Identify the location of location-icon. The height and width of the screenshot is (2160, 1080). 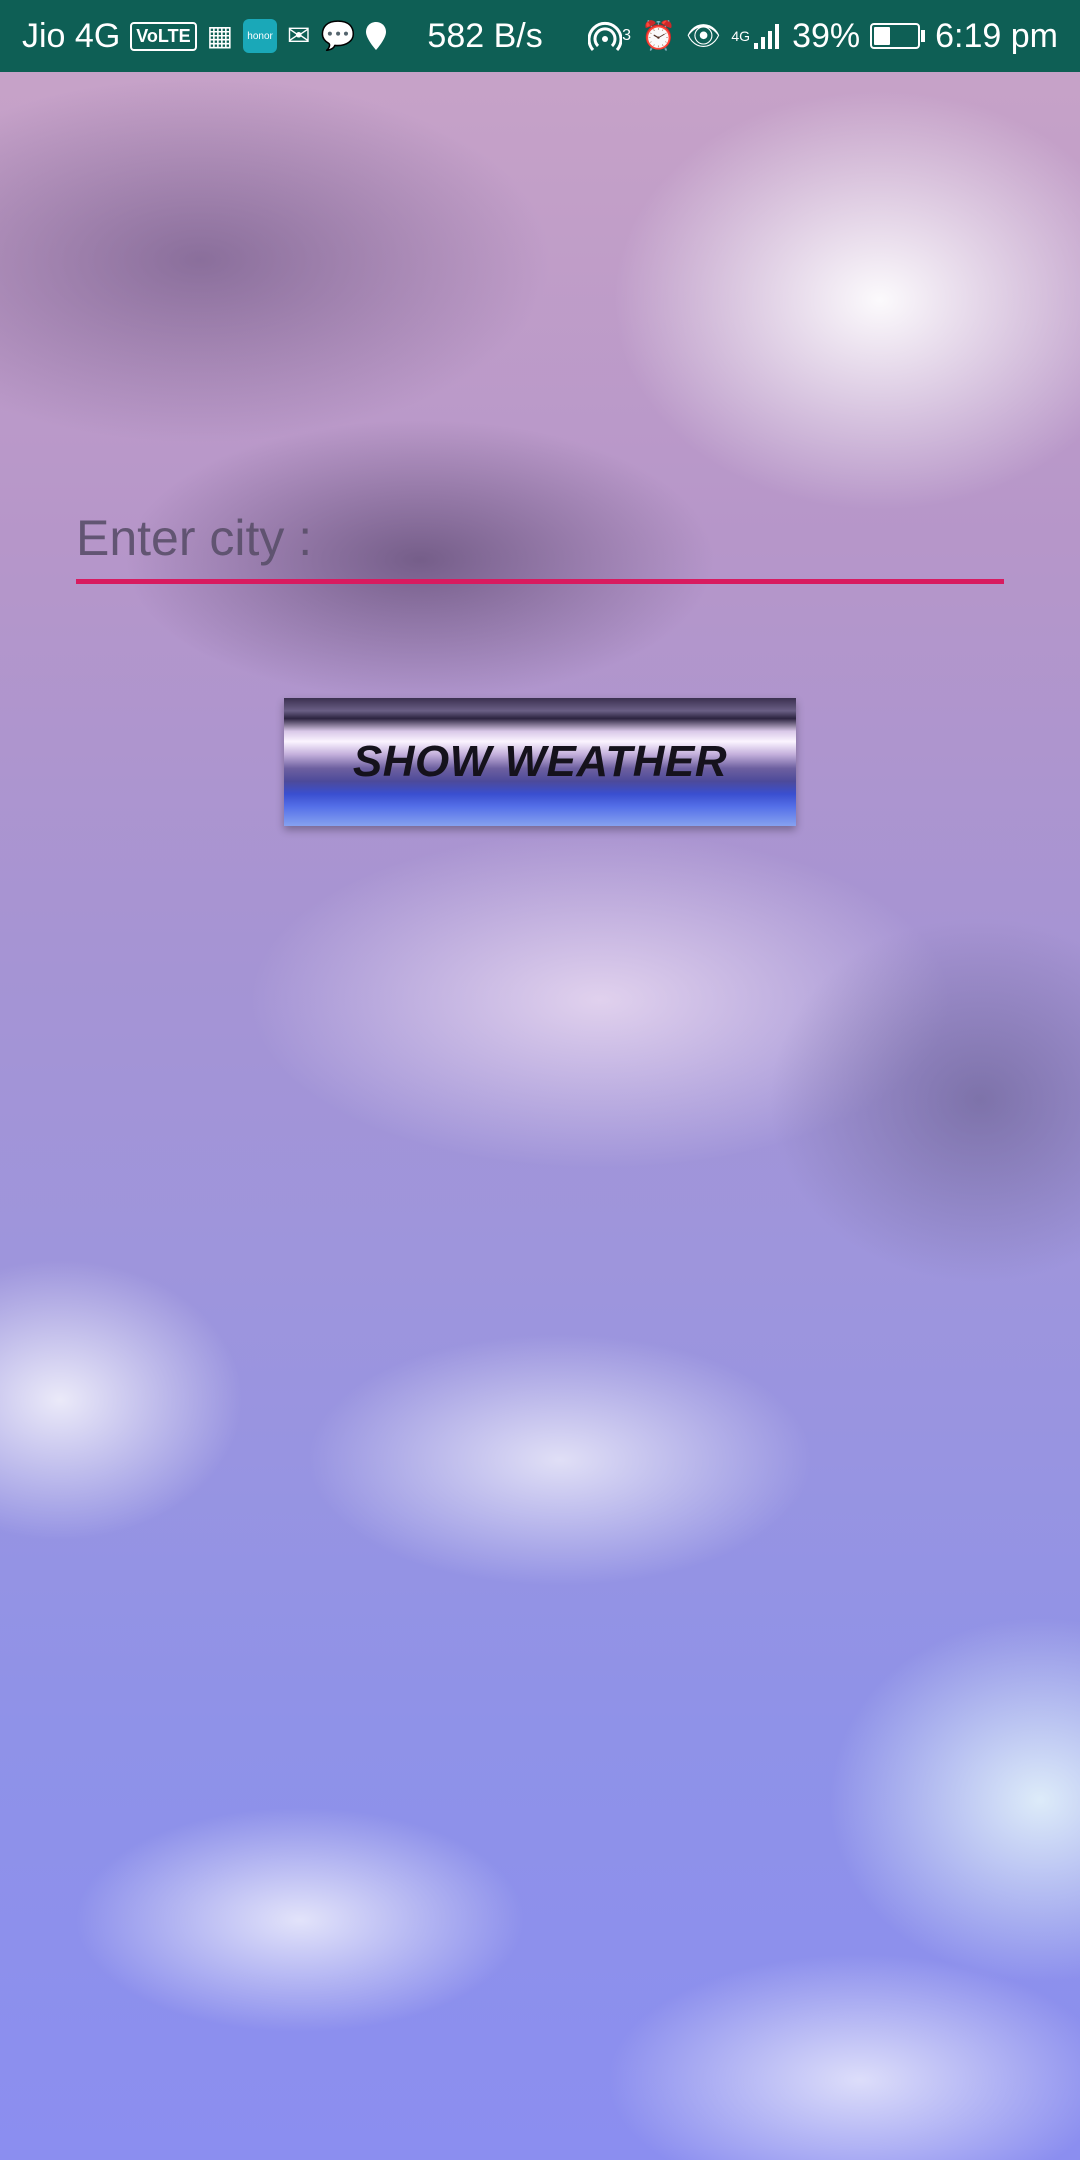
(376, 36).